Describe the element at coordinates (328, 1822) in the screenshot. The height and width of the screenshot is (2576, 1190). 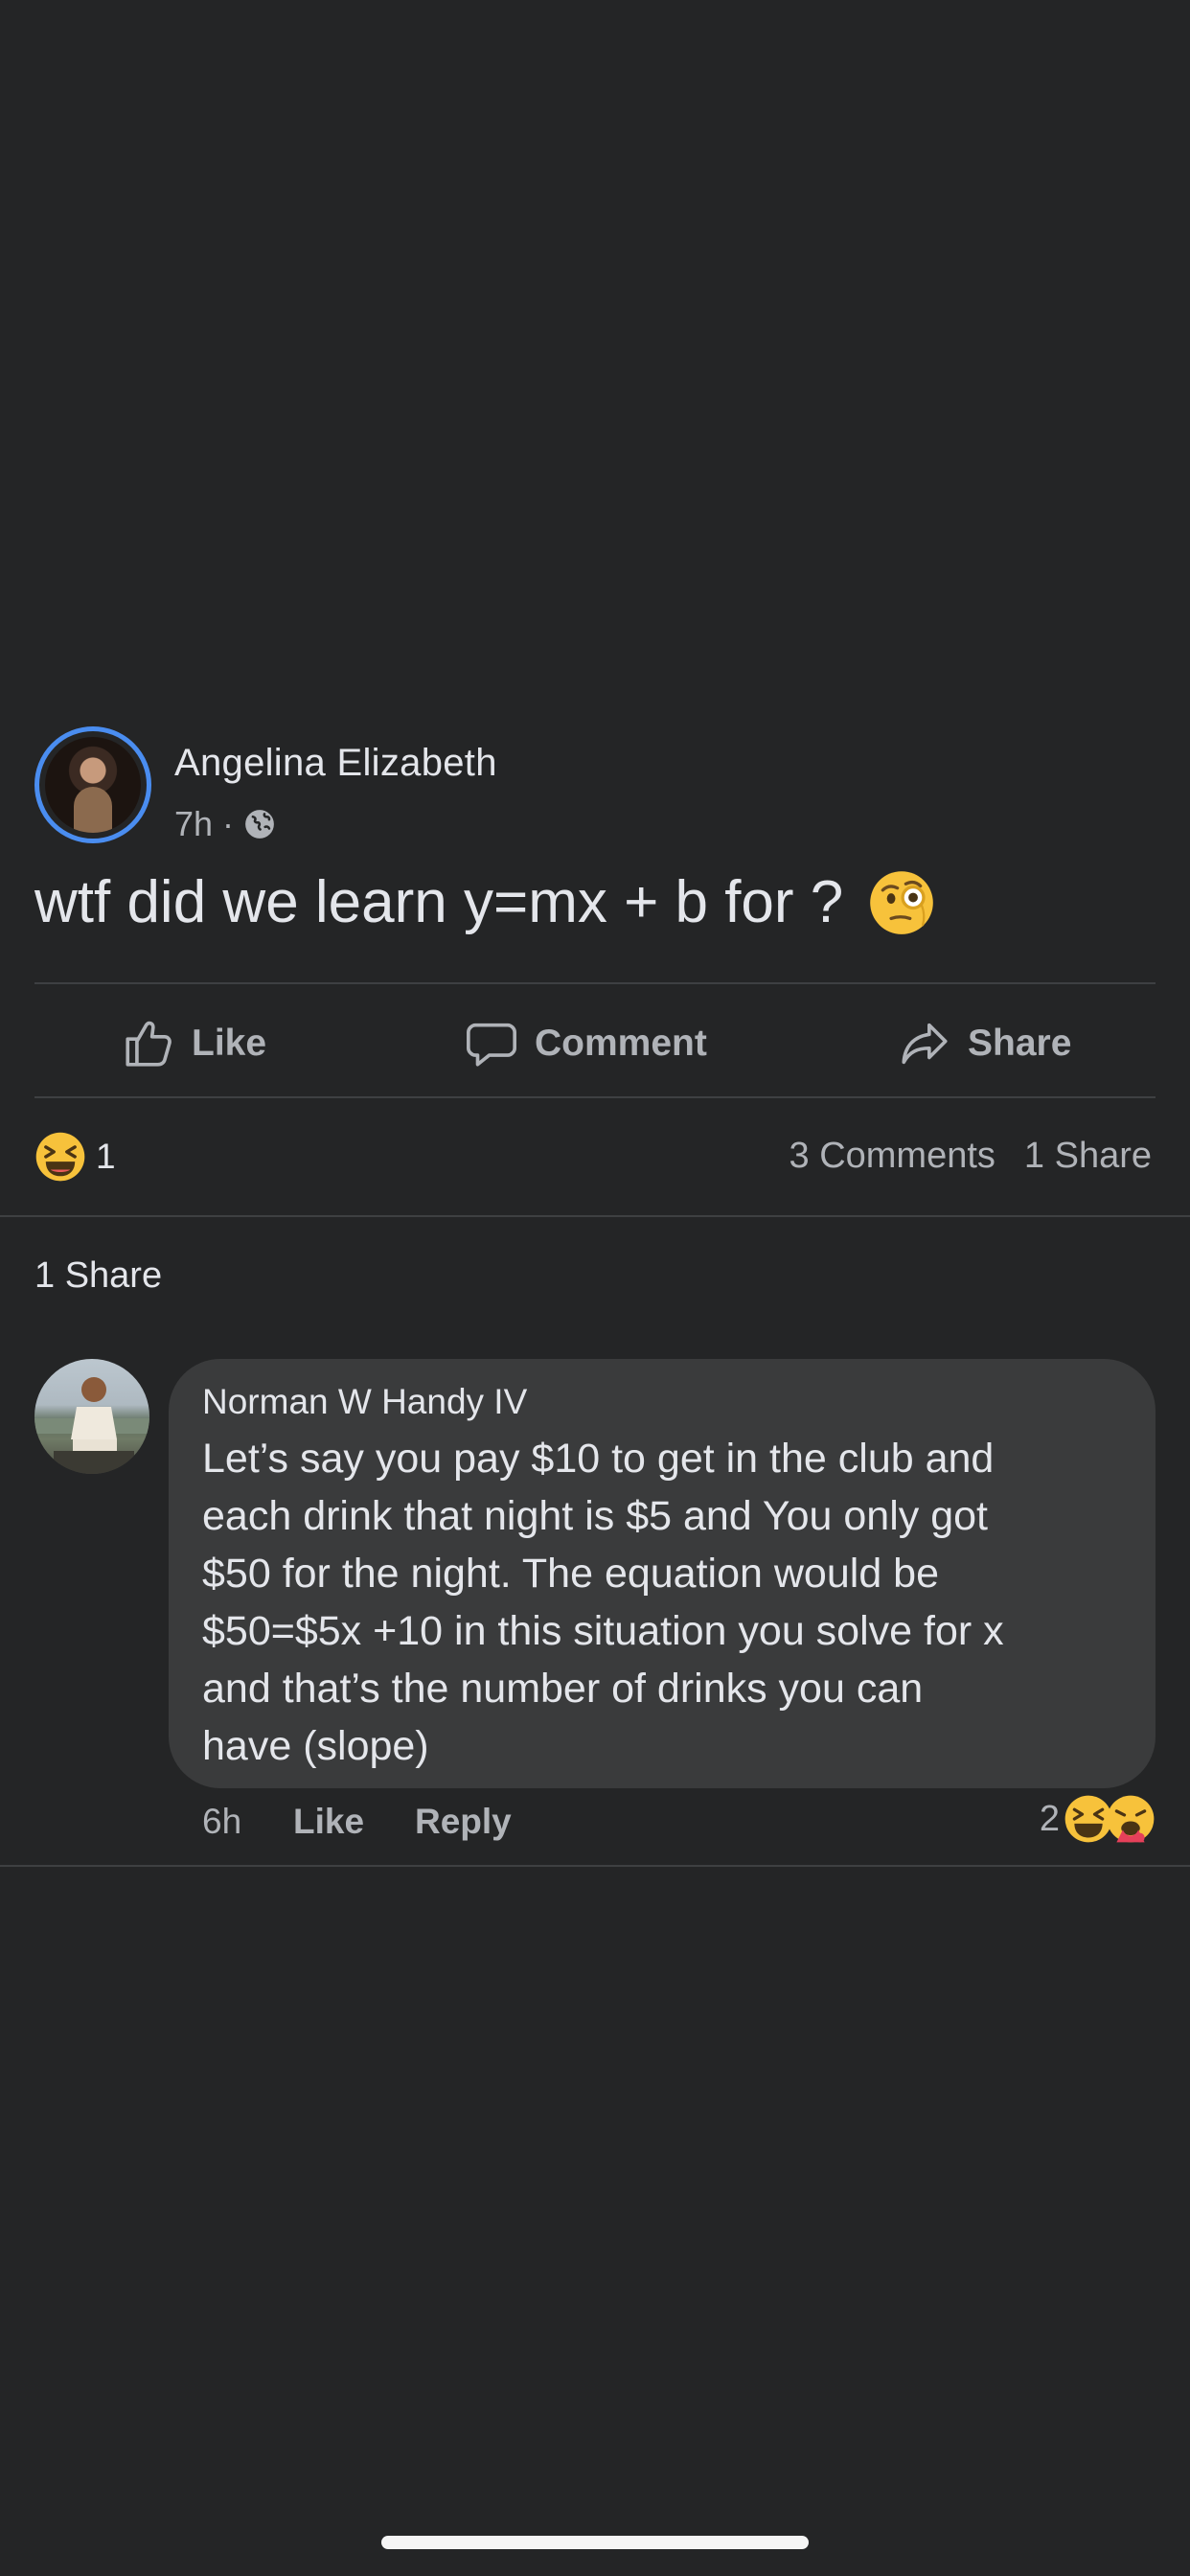
I see `comment-like-button: Like` at that location.